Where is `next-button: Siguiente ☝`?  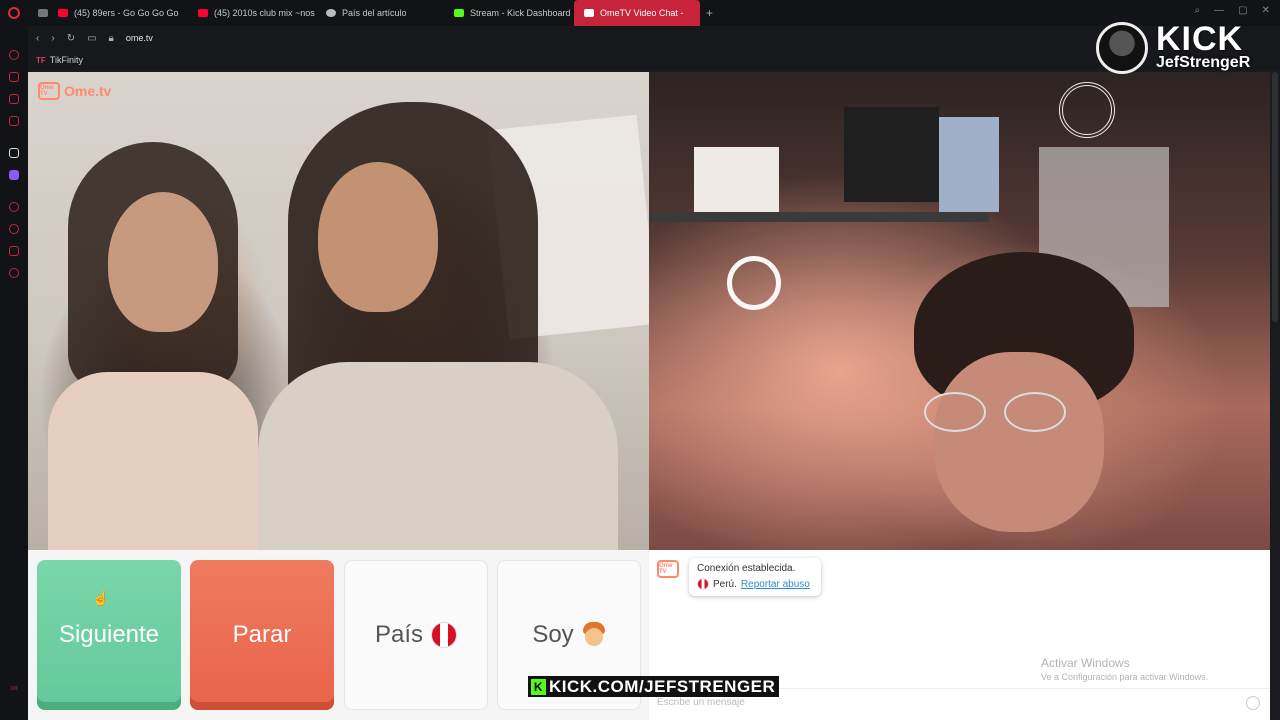
next-button: Siguiente ☝ is located at coordinates (109, 635).